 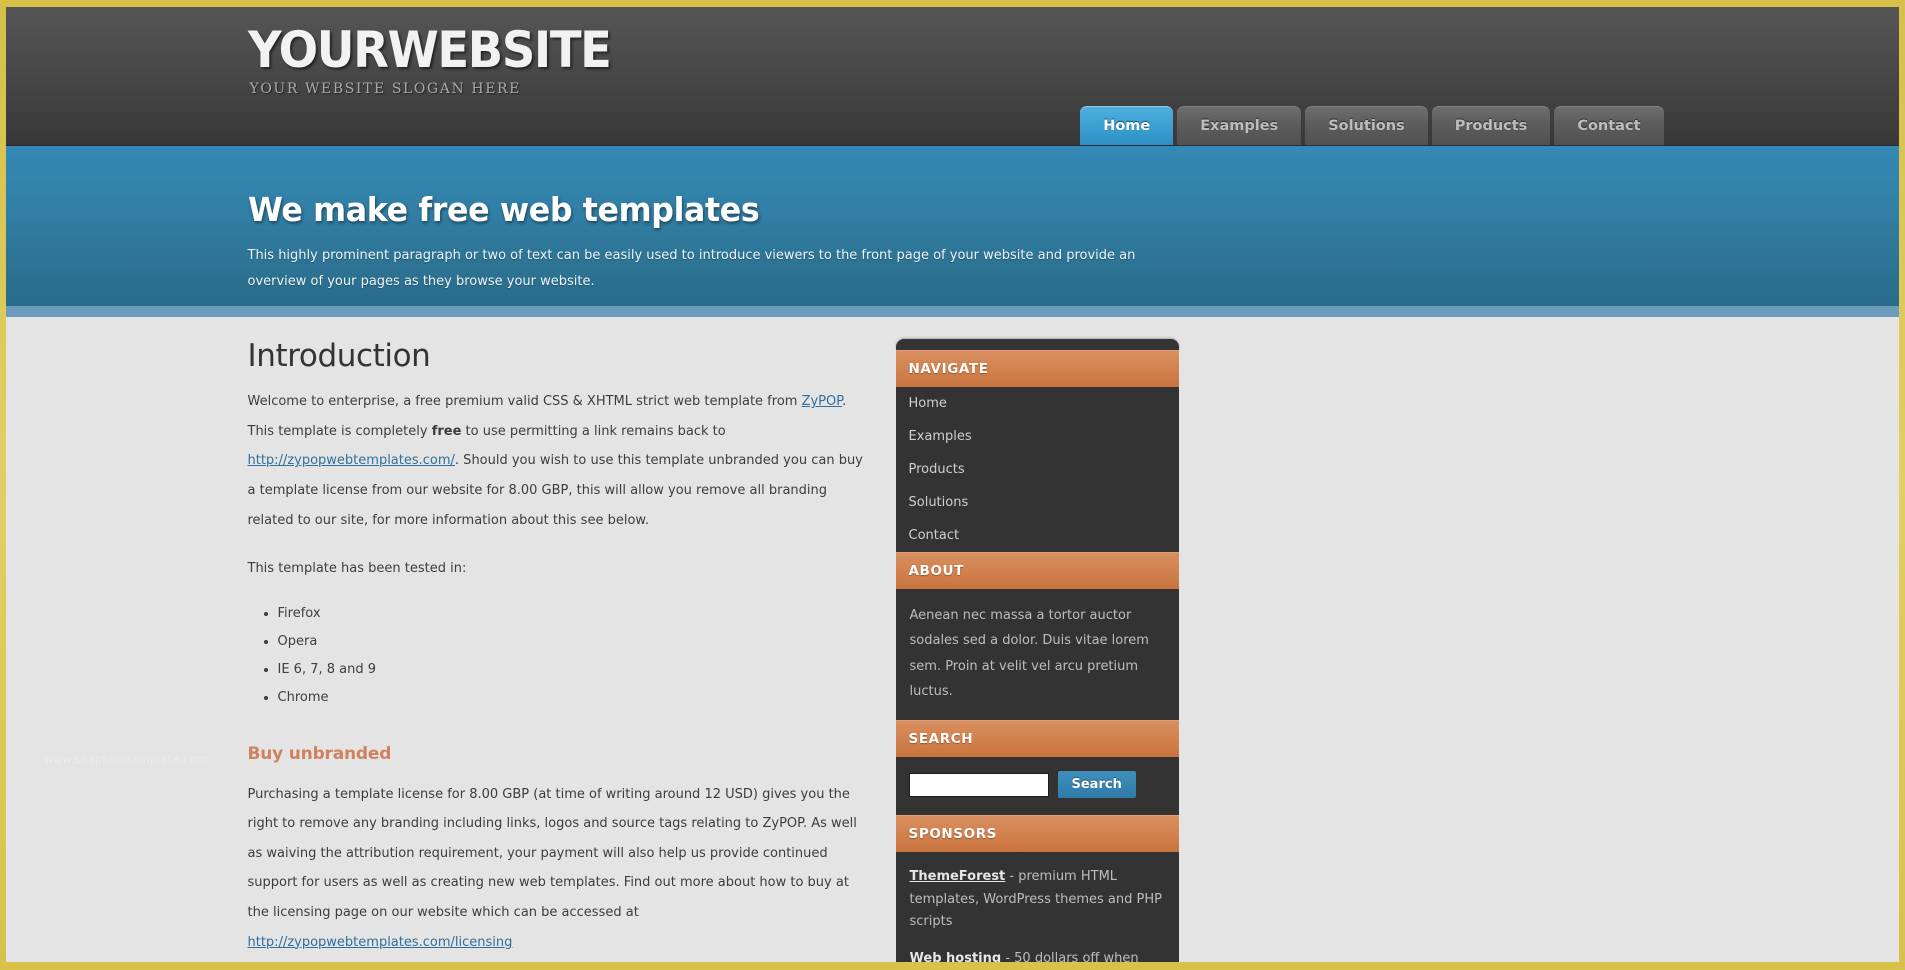 What do you see at coordinates (1366, 125) in the screenshot?
I see `nav-tab-solutions: Solutions` at bounding box center [1366, 125].